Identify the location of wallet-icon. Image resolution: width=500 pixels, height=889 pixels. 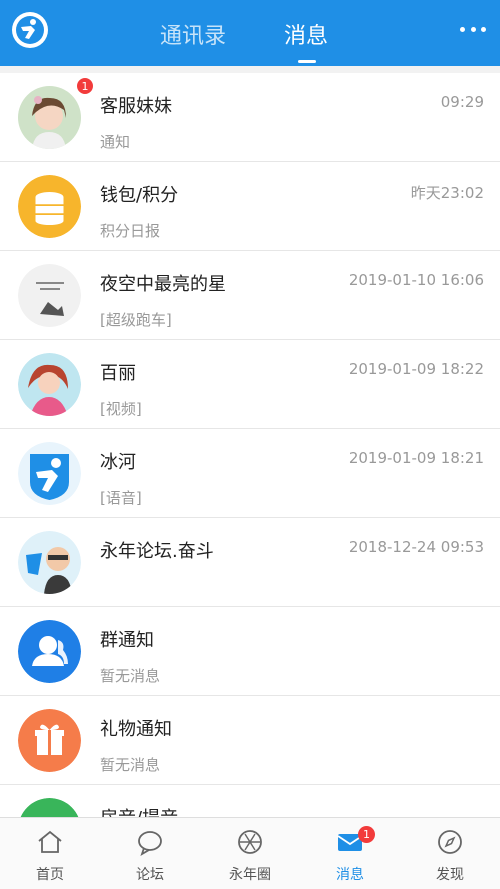
(49, 206).